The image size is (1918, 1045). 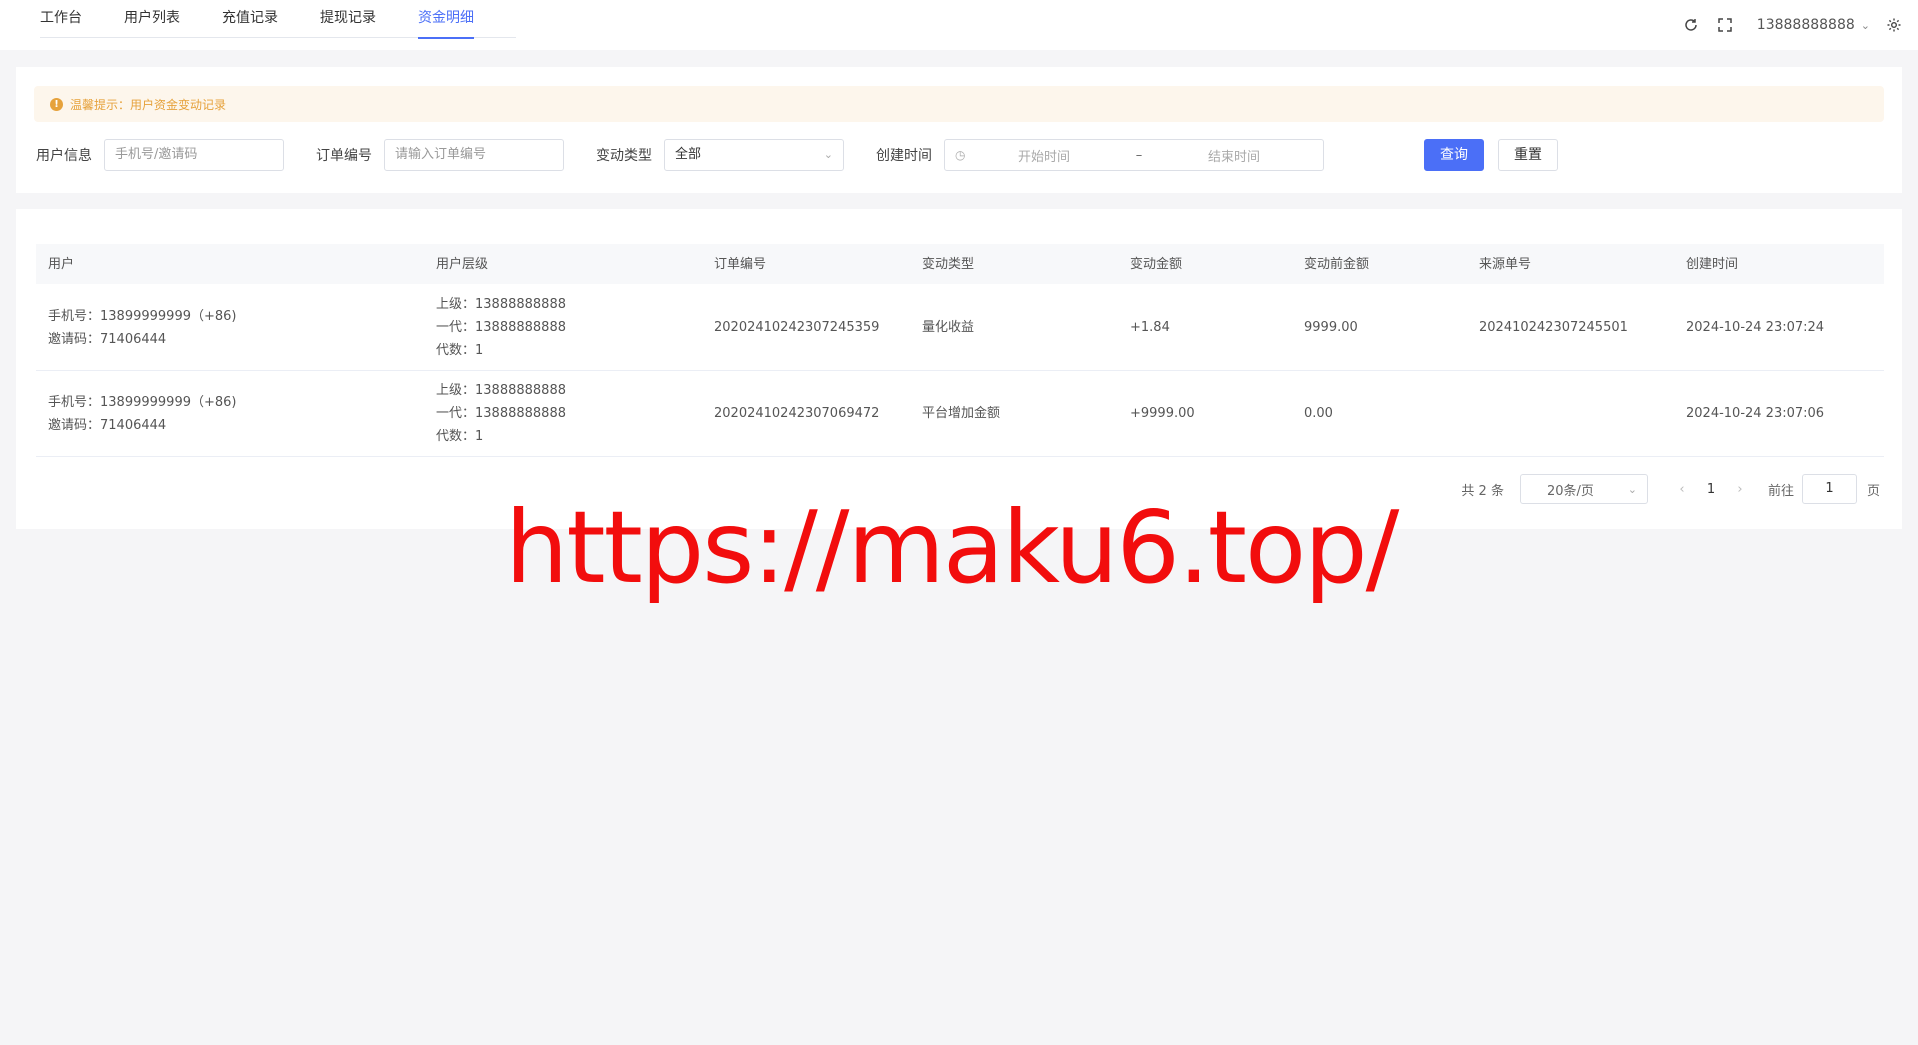 What do you see at coordinates (1482, 491) in the screenshot?
I see `total-count: 共 2 条` at bounding box center [1482, 491].